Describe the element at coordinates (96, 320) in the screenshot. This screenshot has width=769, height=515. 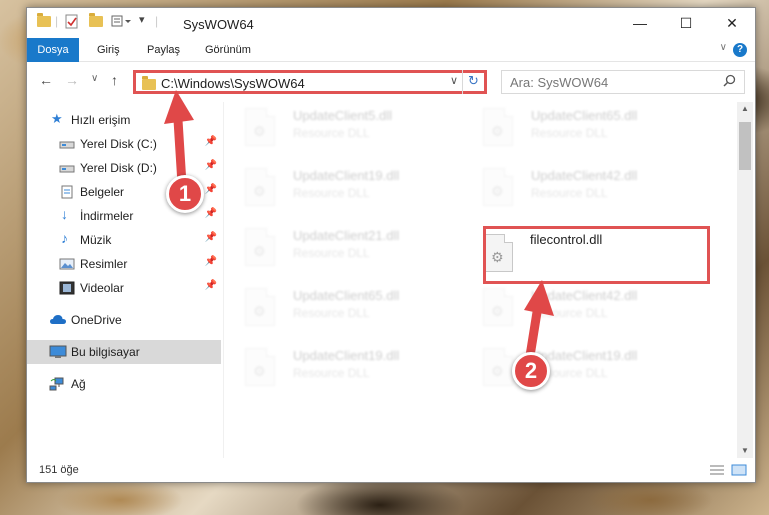
I see `sidebar-item-label: OneDrive` at that location.